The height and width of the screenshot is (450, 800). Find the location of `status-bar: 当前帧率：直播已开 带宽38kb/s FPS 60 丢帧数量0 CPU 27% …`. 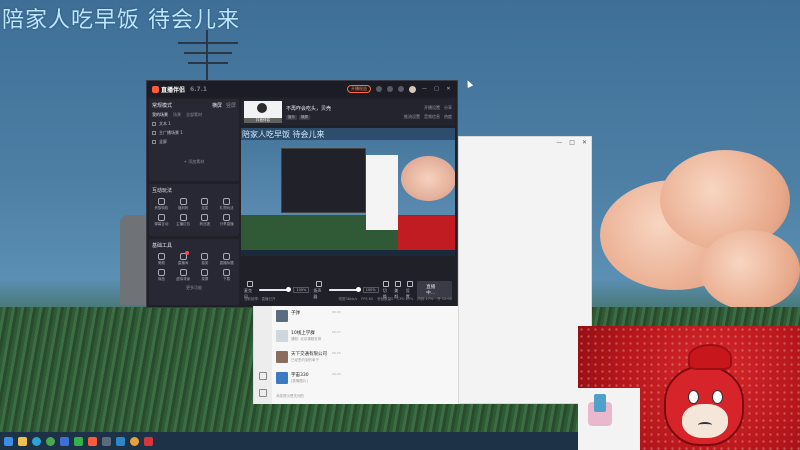

status-bar: 当前帧率：直播已开 带宽38kb/s FPS 60 丢帧数量0 CPU 27% … is located at coordinates (348, 299).